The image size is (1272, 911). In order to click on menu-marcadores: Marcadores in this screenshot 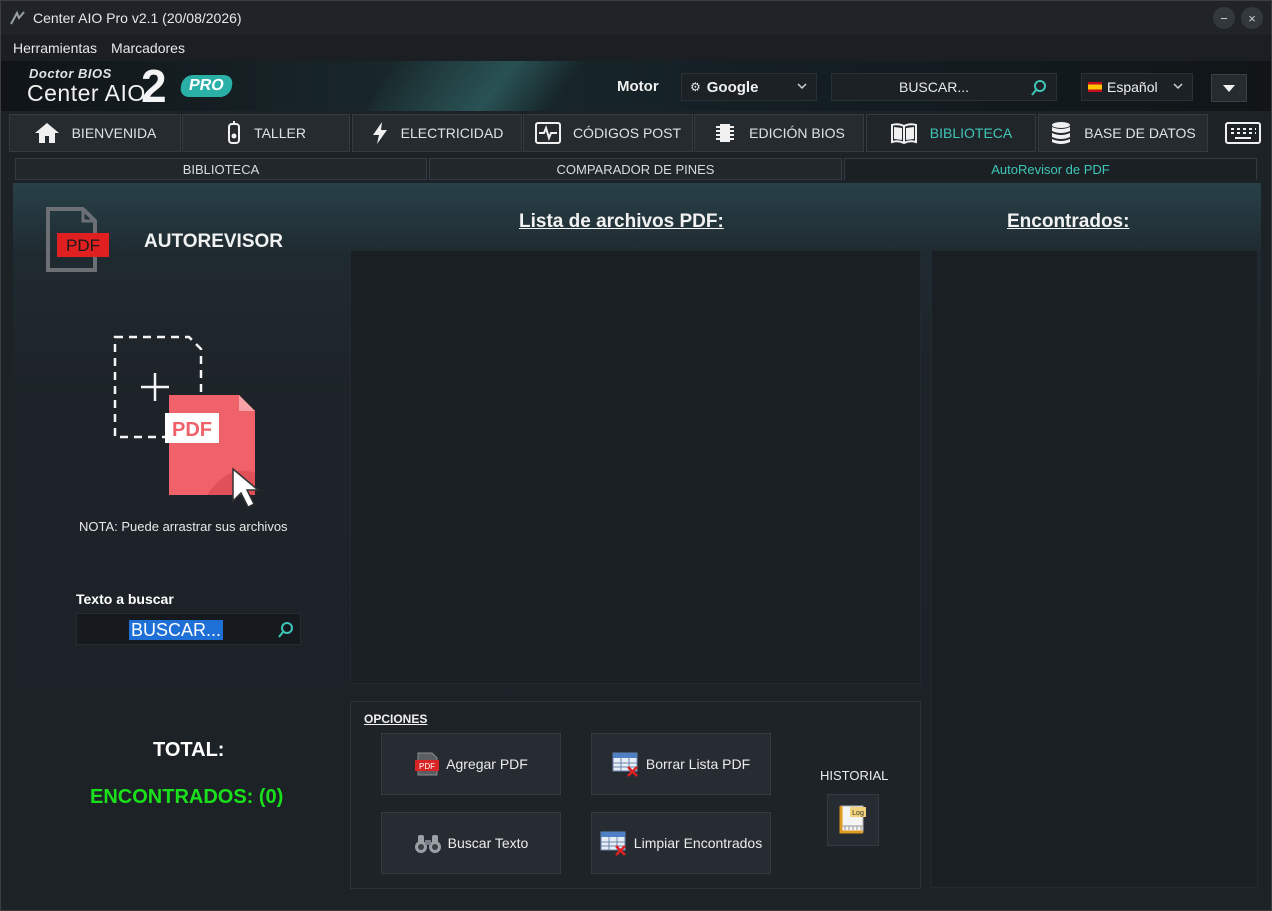, I will do `click(148, 48)`.